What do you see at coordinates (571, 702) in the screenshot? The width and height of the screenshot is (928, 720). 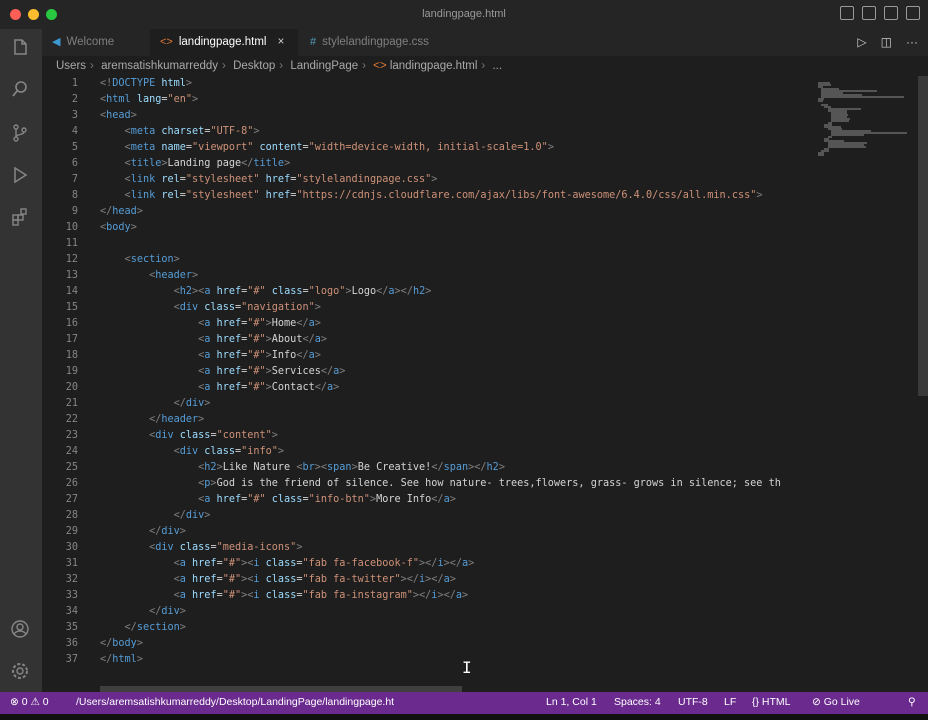 I see `cursor-position: Ln 1, Col 1` at bounding box center [571, 702].